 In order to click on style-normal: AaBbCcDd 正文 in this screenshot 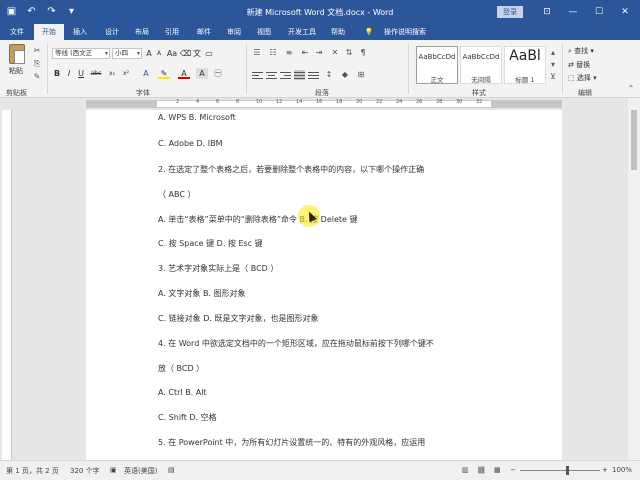, I will do `click(437, 65)`.